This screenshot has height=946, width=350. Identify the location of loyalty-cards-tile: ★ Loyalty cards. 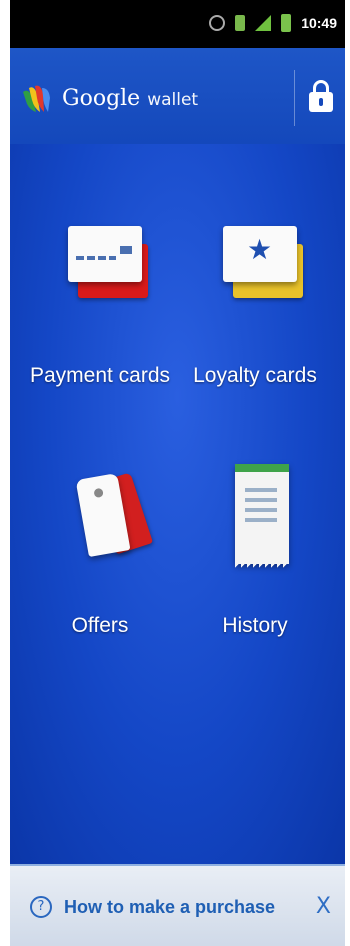
(255, 314).